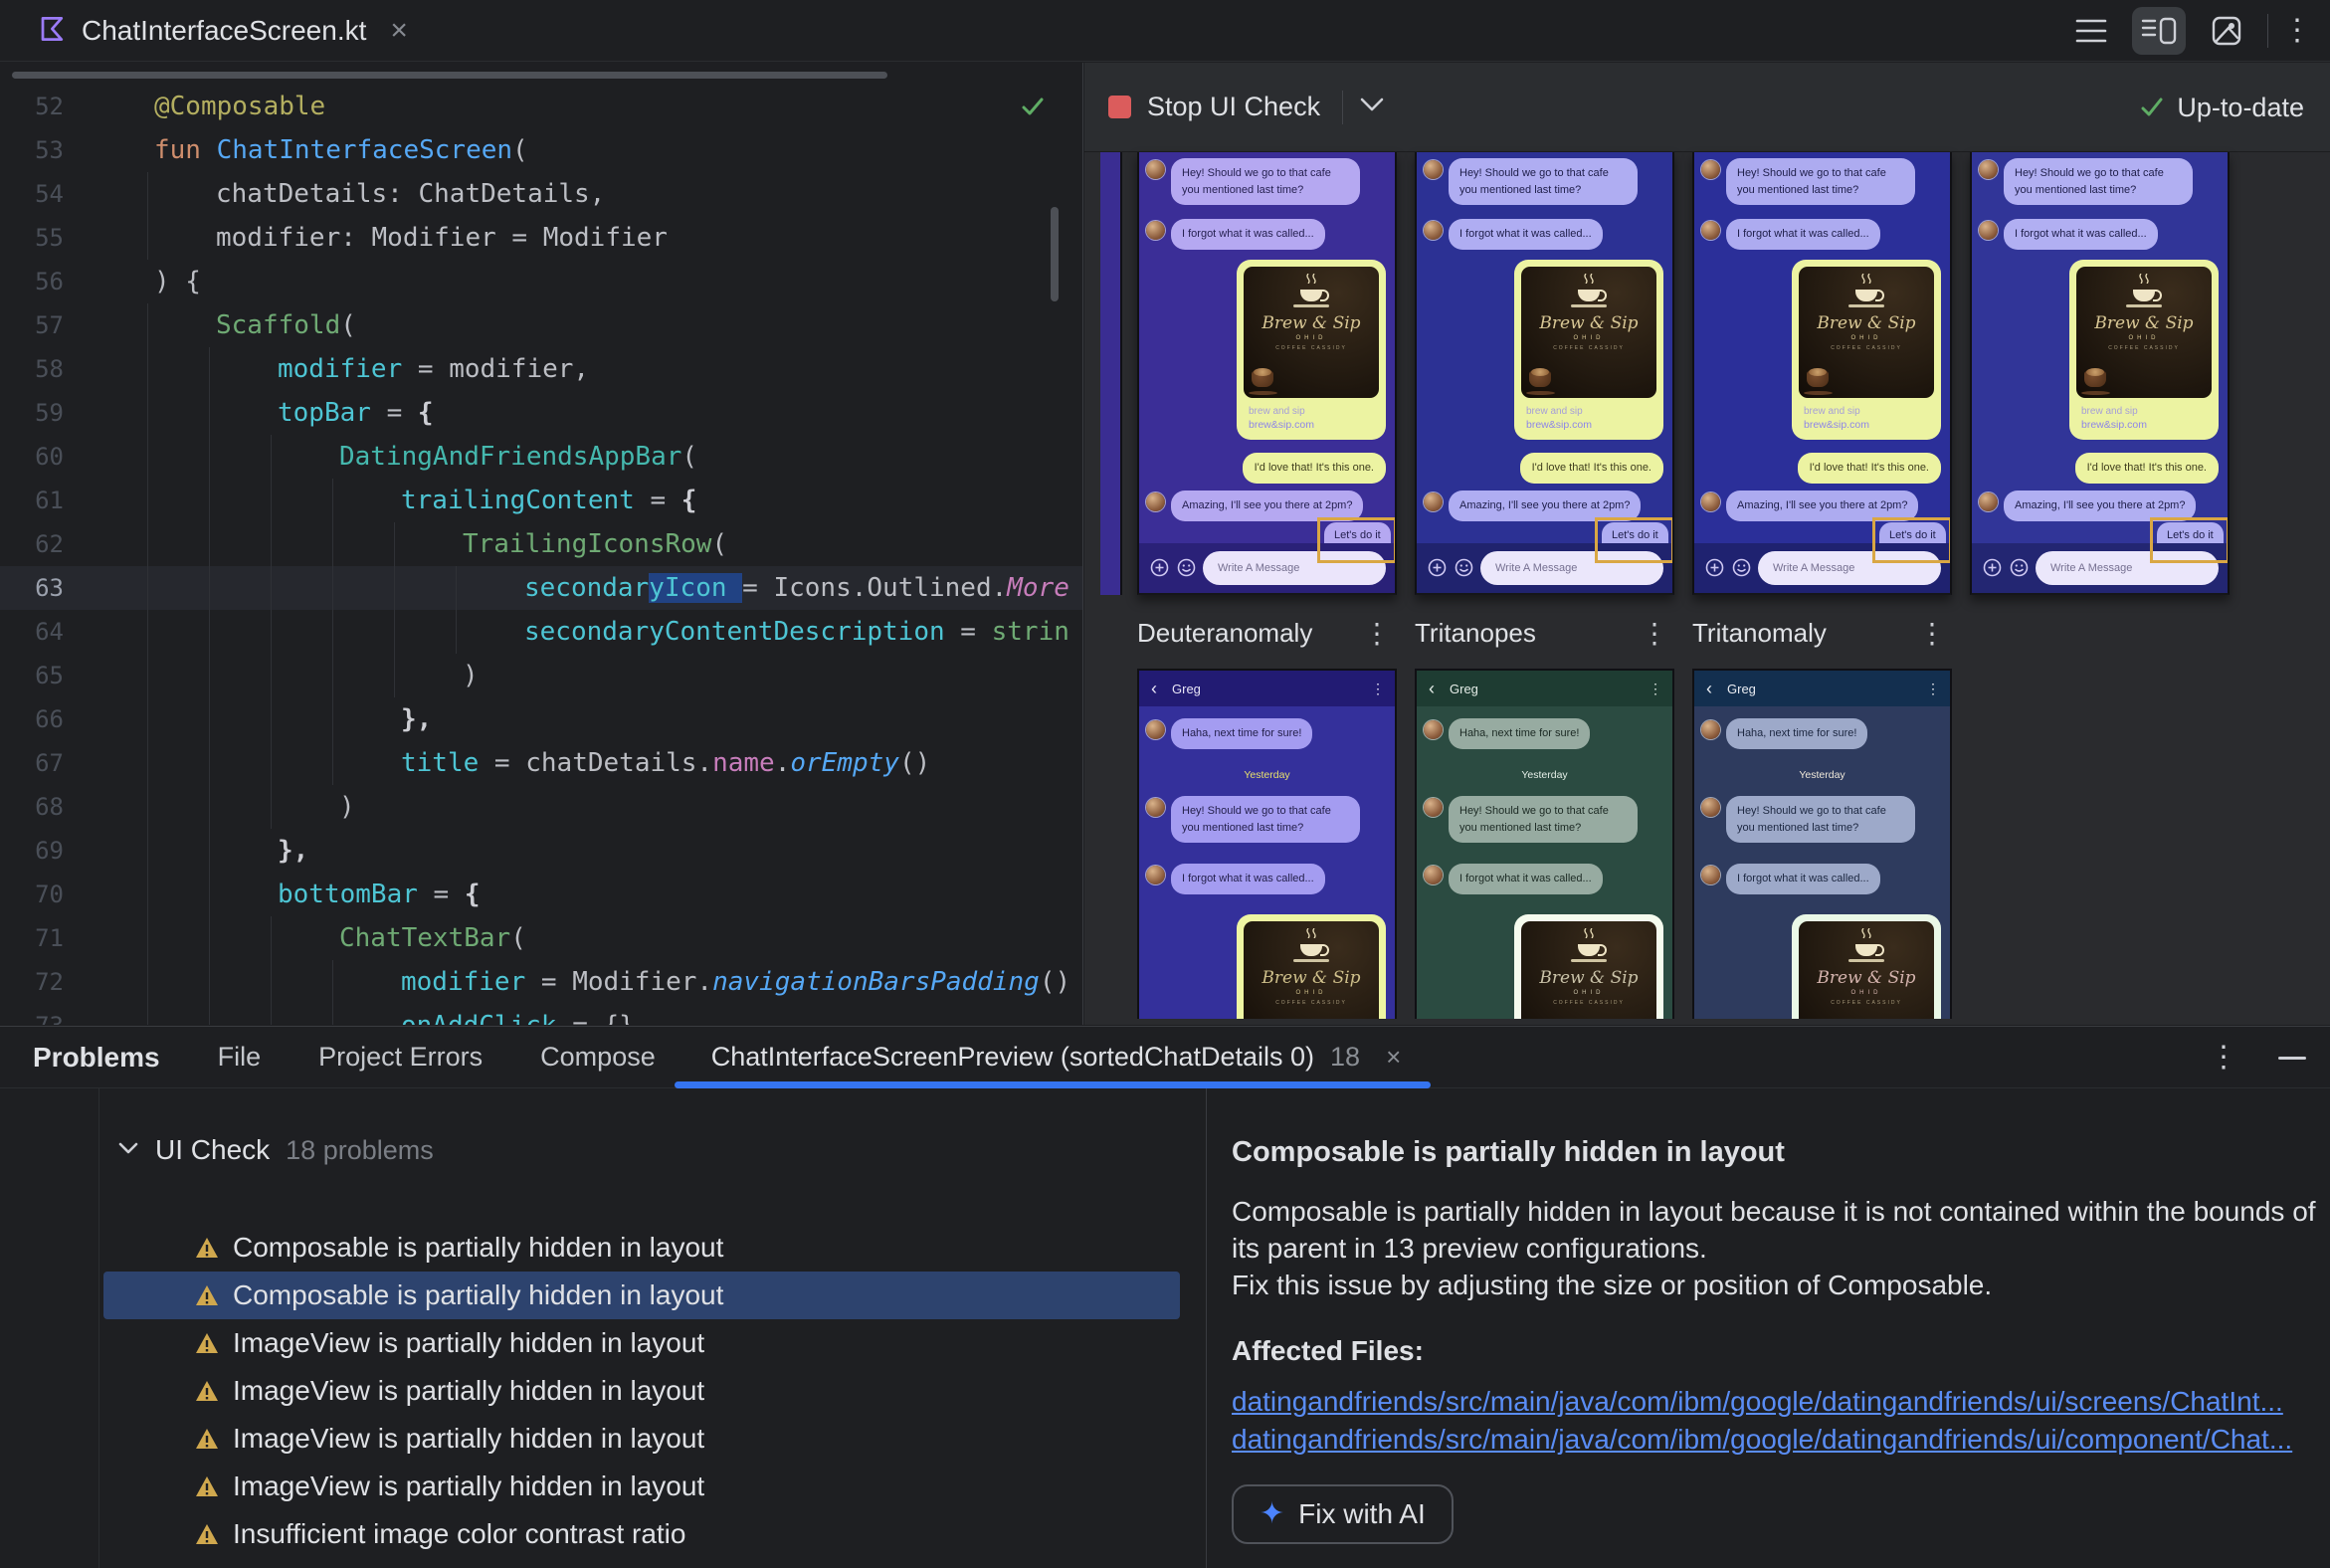  I want to click on code-line: 64 secondaryContentDescription = strin, so click(541, 632).